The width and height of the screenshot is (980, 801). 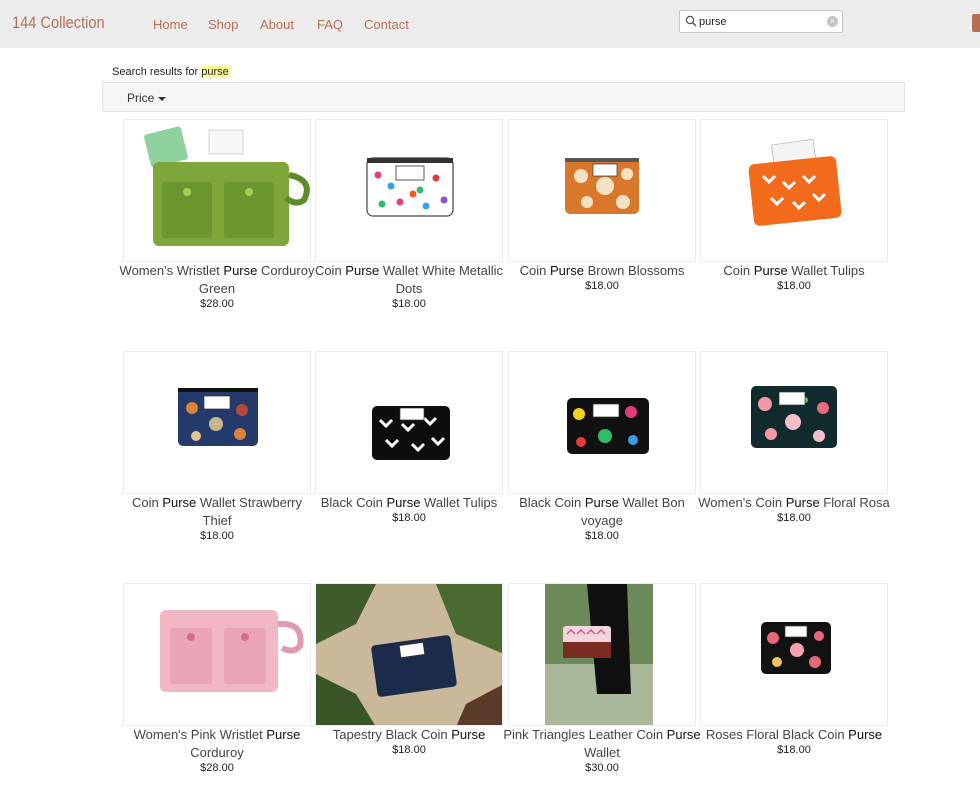 I want to click on filter-bar: Price, so click(x=503, y=97).